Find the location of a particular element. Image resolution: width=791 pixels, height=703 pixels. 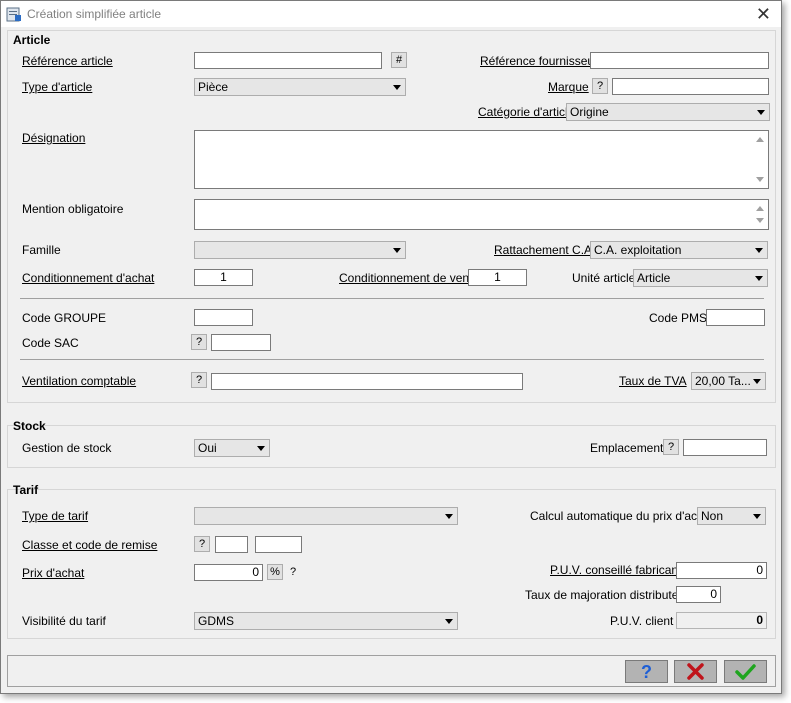

percent-button: % is located at coordinates (275, 572).